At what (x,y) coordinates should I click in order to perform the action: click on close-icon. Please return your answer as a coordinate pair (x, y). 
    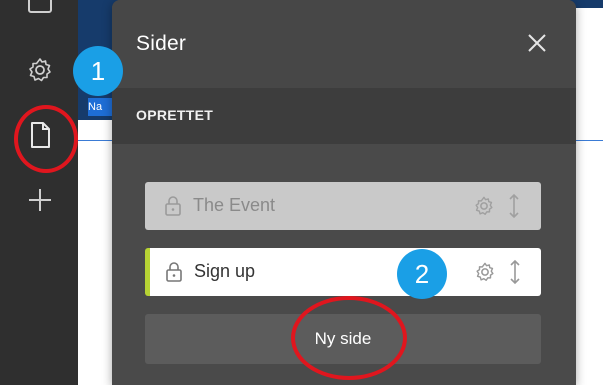
    Looking at the image, I should click on (537, 43).